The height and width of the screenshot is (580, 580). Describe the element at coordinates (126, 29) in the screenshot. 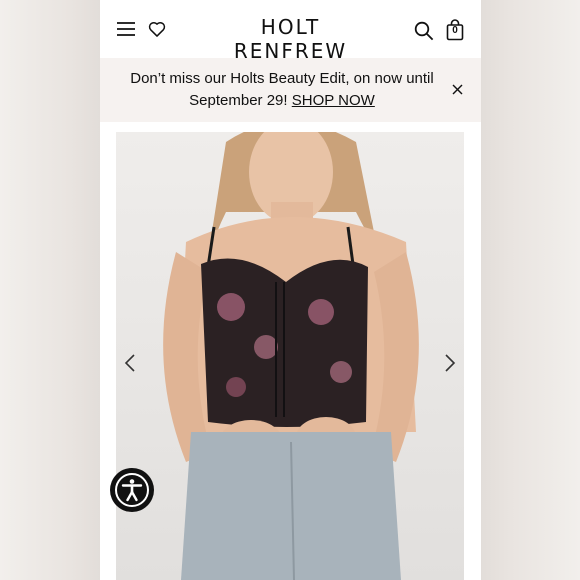

I see `menu-icon` at that location.